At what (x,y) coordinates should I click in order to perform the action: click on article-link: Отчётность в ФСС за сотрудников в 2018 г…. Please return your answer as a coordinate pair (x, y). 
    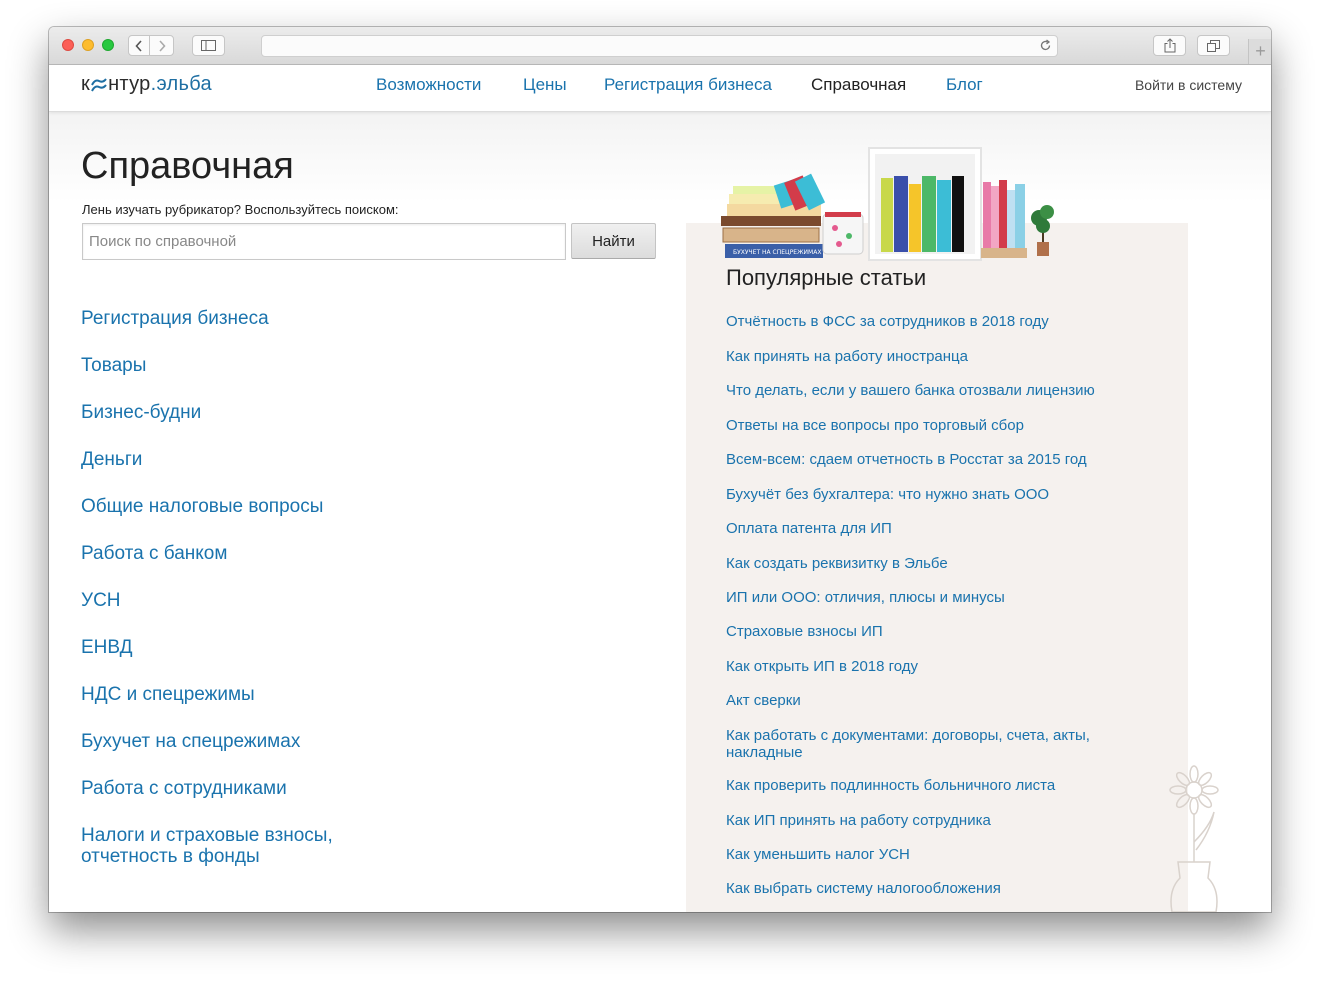
    Looking at the image, I should click on (926, 321).